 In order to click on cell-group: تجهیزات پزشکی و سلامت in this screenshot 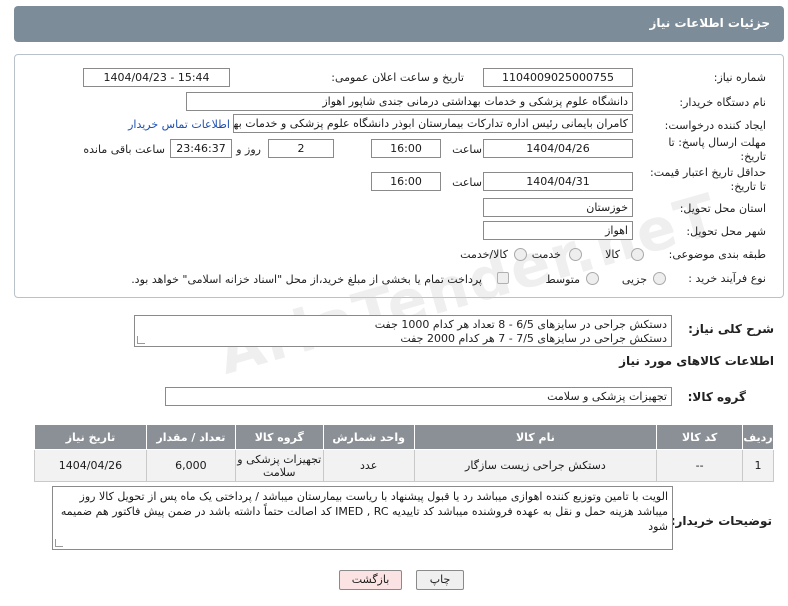, I will do `click(279, 465)`.